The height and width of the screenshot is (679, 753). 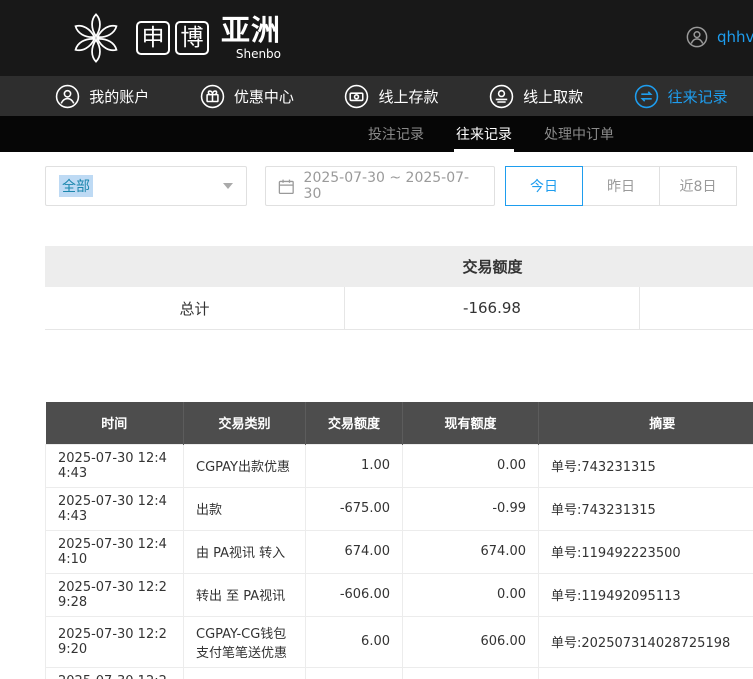 What do you see at coordinates (470, 641) in the screenshot?
I see `transaction-cell-balance: 606.00` at bounding box center [470, 641].